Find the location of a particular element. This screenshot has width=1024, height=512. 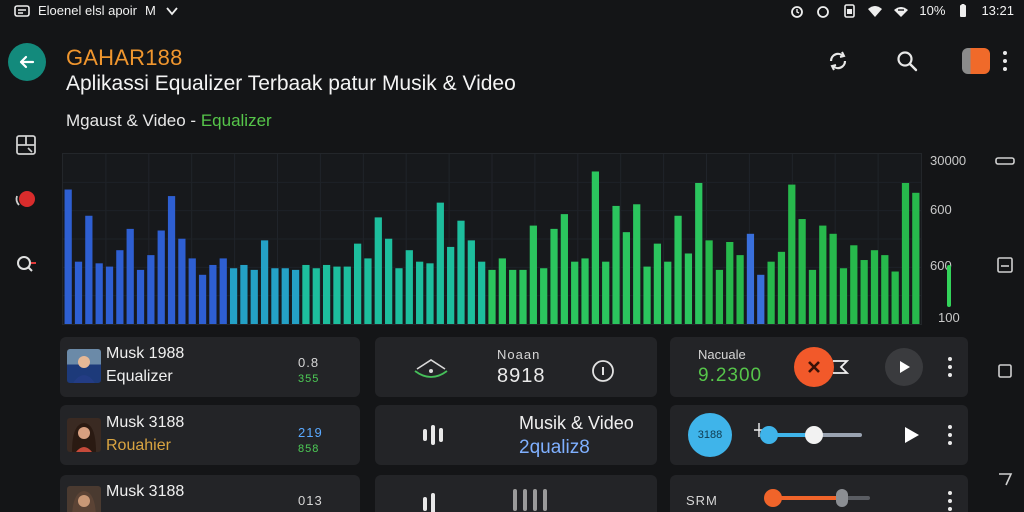

track-card-3: Musk 3188 013 is located at coordinates (210, 493).